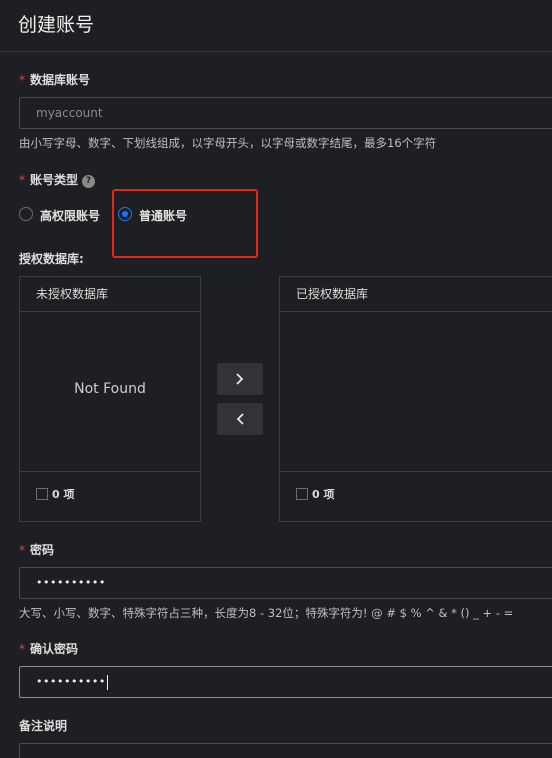 The height and width of the screenshot is (758, 552). What do you see at coordinates (55, 80) in the screenshot?
I see `db-account-label: * 数据库账号` at bounding box center [55, 80].